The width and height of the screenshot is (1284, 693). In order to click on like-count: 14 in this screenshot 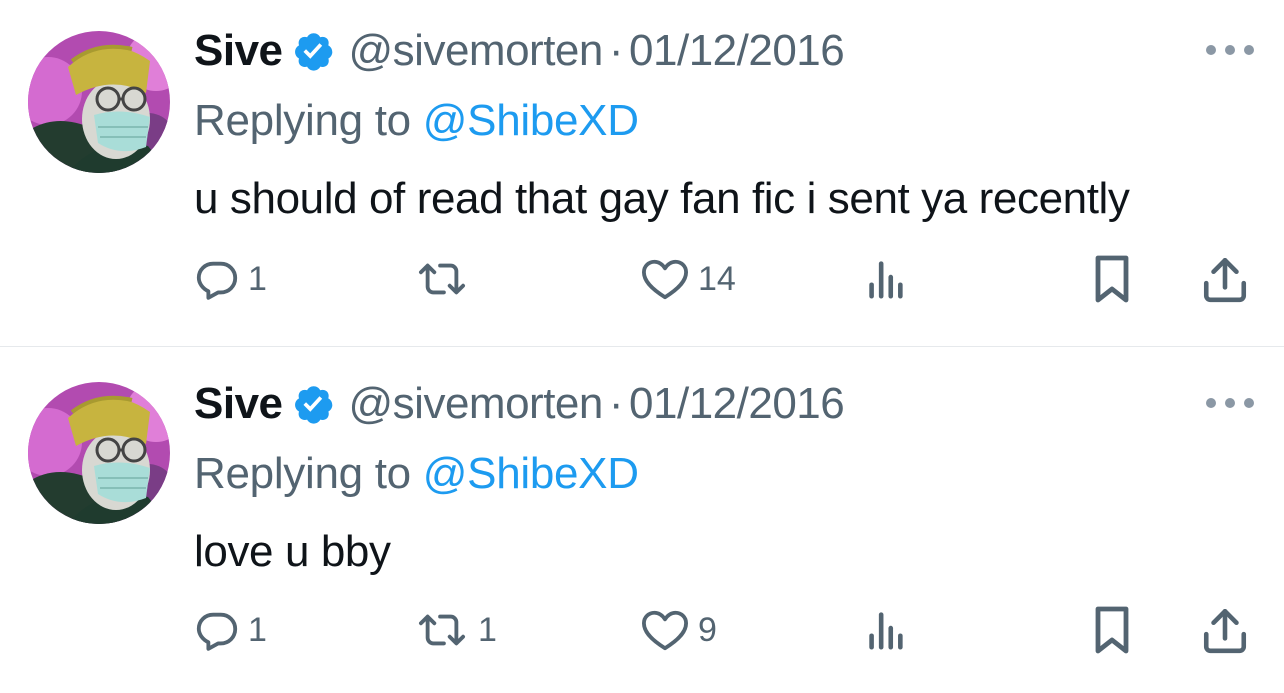, I will do `click(717, 278)`.